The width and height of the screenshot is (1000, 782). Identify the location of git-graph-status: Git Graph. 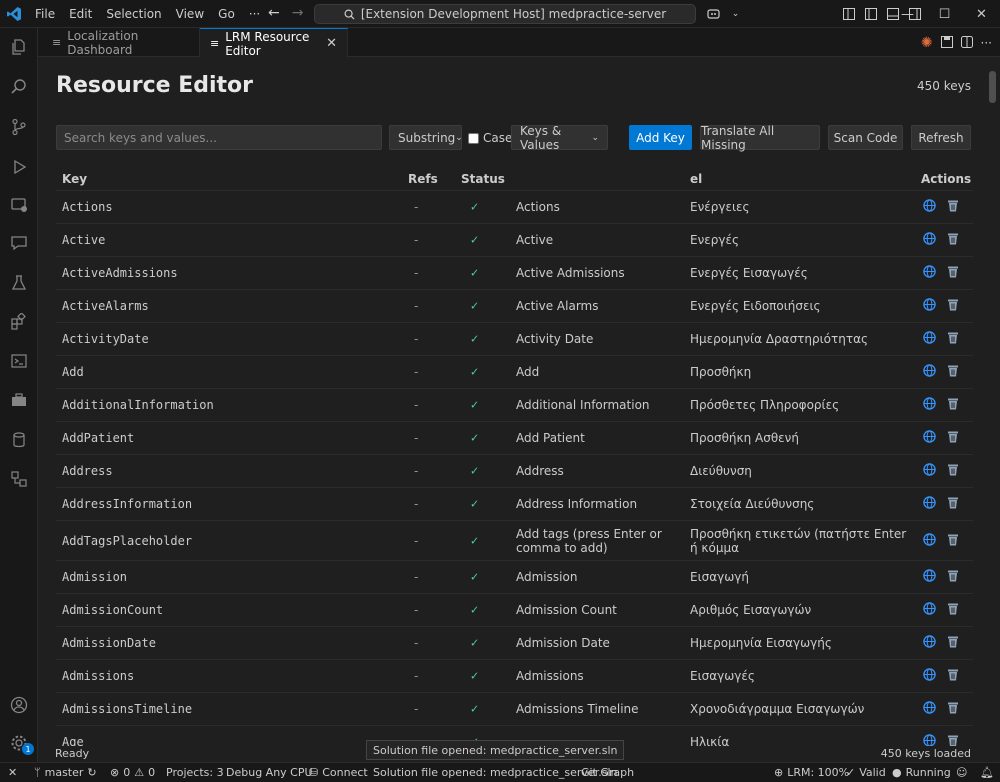
(607, 772).